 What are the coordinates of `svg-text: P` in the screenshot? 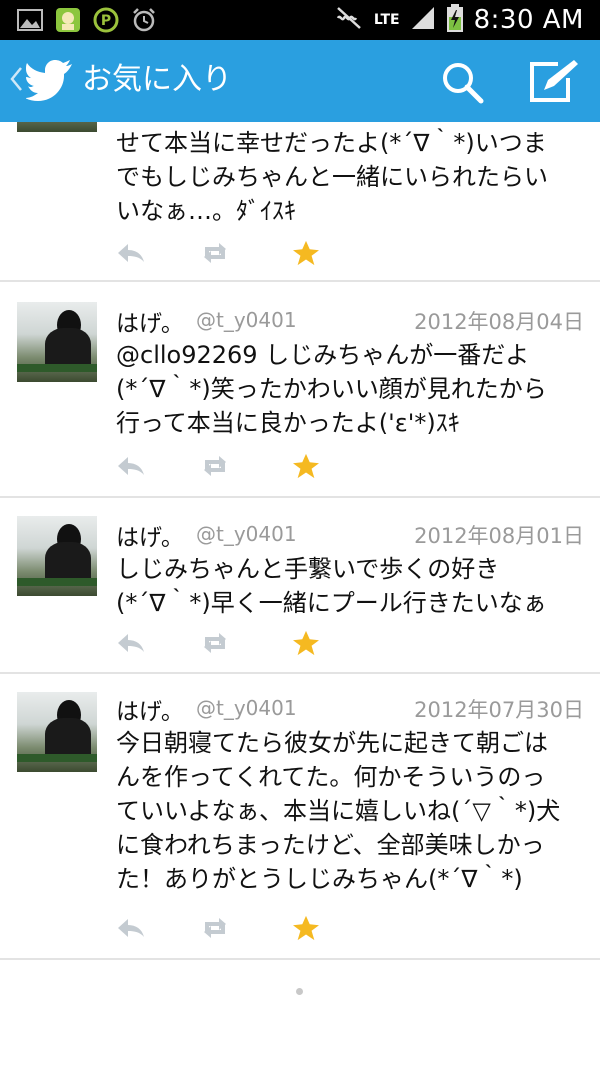 It's located at (106, 21).